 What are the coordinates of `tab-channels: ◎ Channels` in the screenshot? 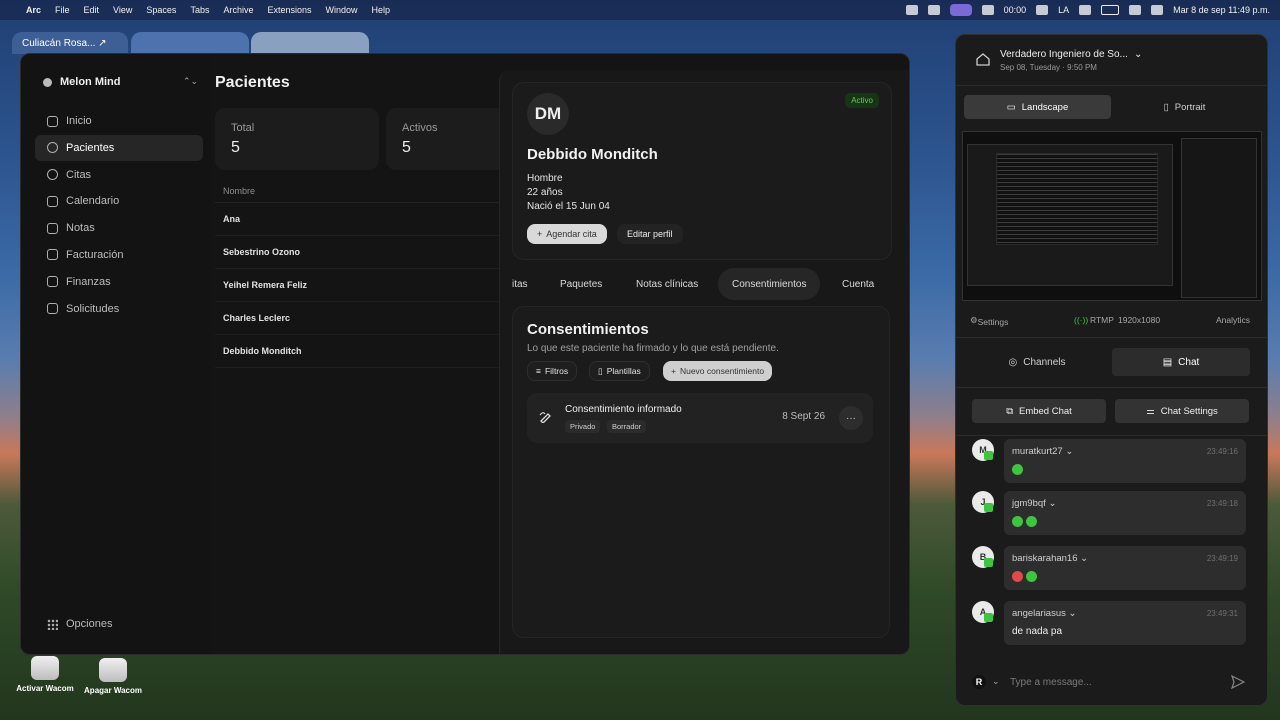 It's located at (1037, 362).